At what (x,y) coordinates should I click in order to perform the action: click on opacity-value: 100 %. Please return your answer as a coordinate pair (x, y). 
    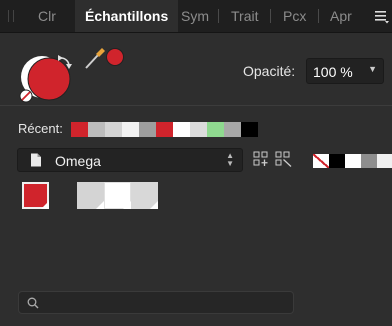
    Looking at the image, I should click on (333, 72).